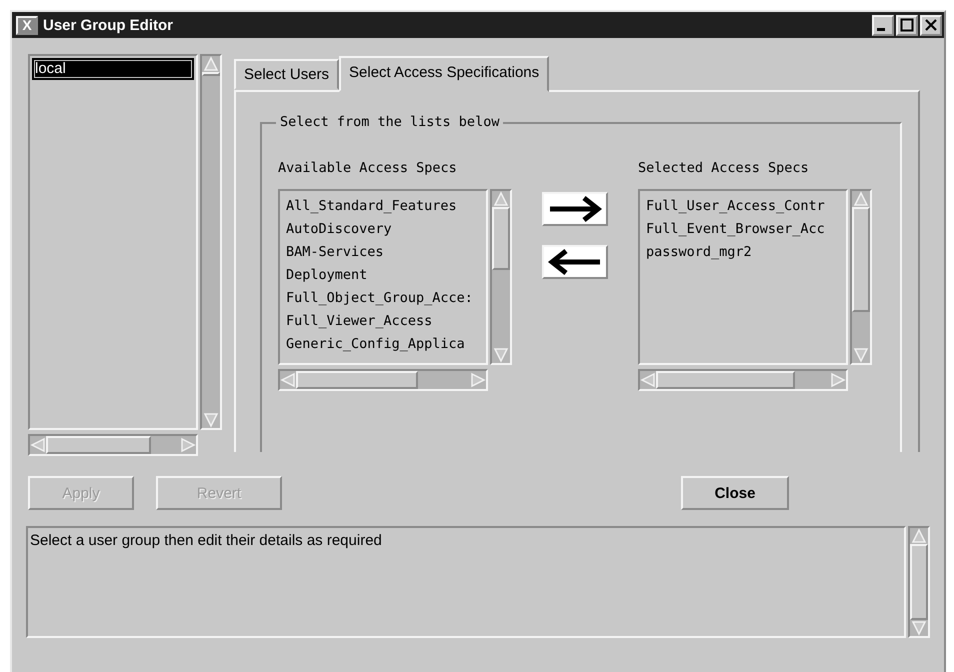  I want to click on maximize-icon, so click(907, 25).